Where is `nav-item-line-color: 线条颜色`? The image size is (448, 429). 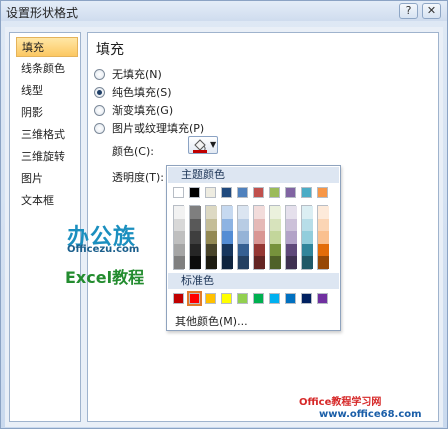 nav-item-line-color: 线条颜色 is located at coordinates (47, 69).